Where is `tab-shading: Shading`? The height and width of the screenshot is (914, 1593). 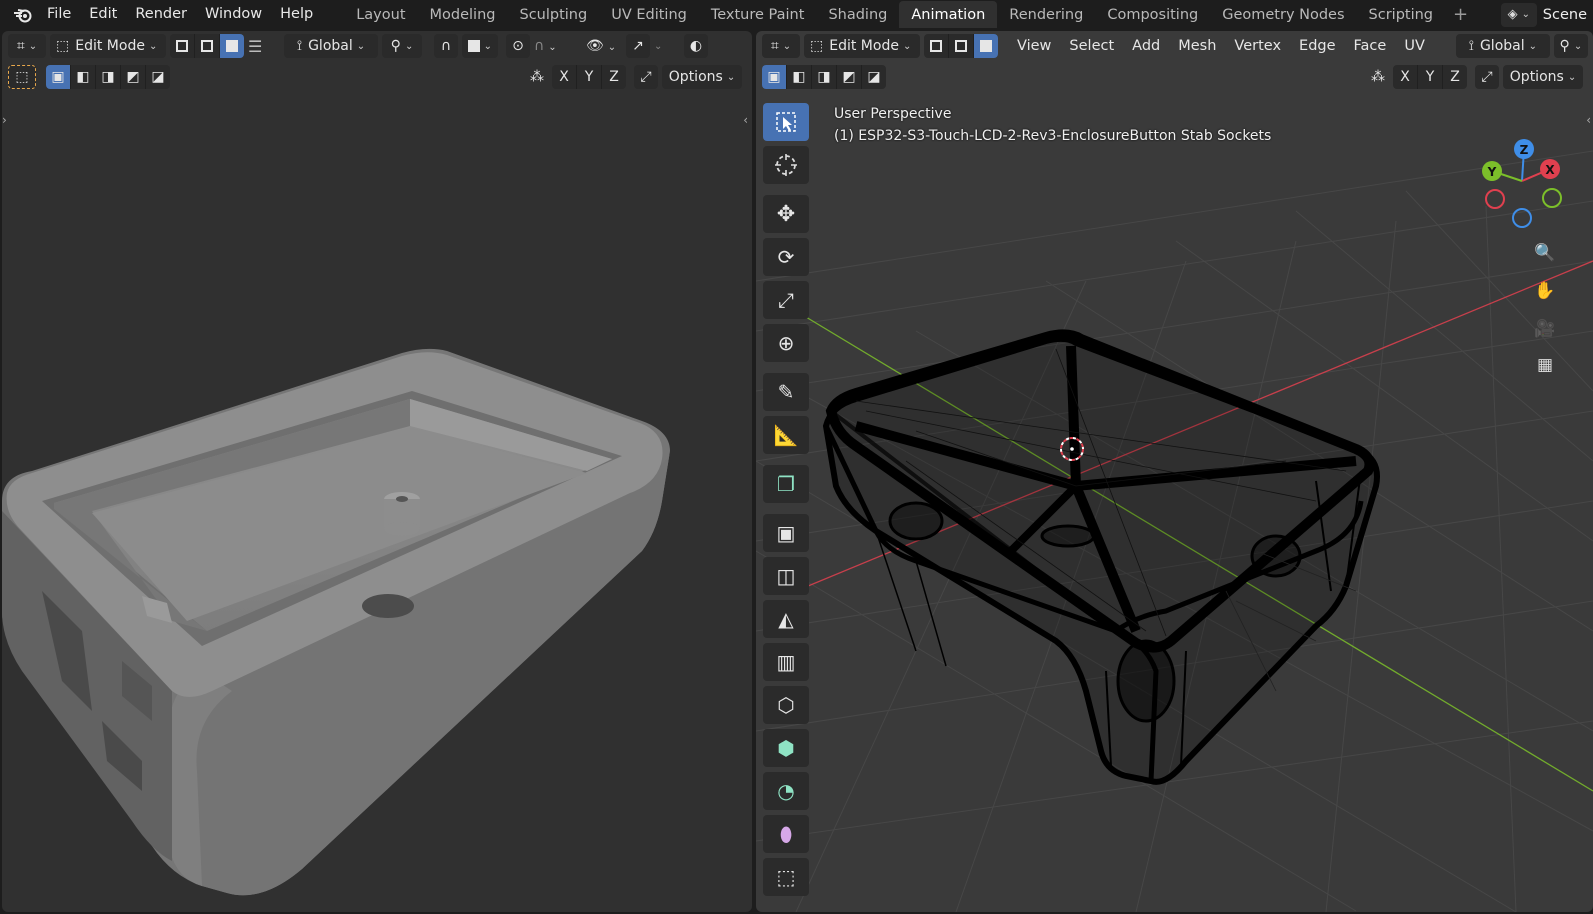
tab-shading: Shading is located at coordinates (857, 14).